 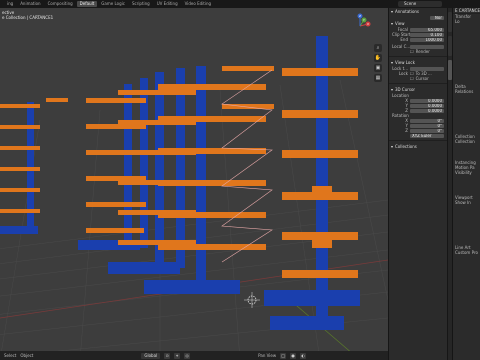 What do you see at coordinates (187, 355) in the screenshot?
I see `proportional-edit-icon: ◎` at bounding box center [187, 355].